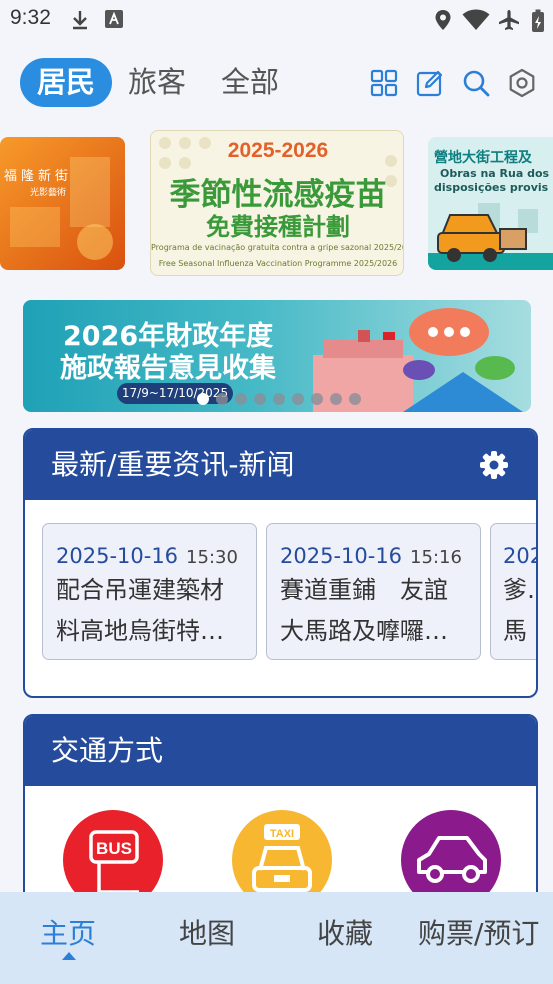  I want to click on transport-card-header: 交通方式, so click(280, 751).